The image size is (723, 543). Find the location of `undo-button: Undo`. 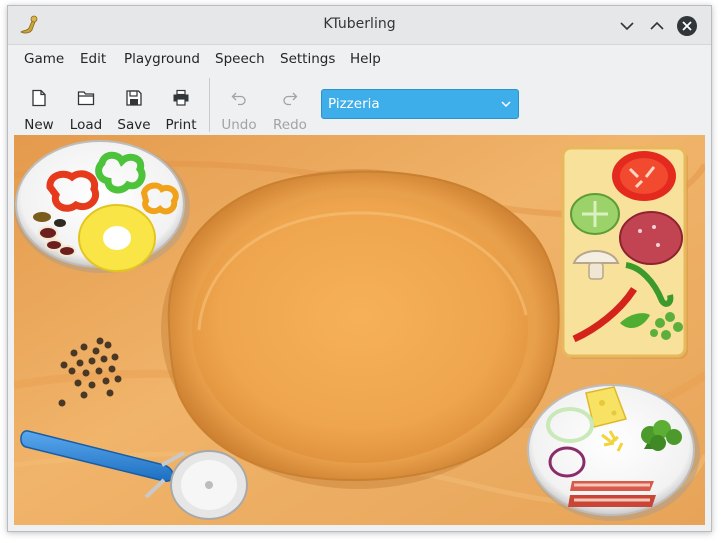

undo-button: Undo is located at coordinates (239, 108).